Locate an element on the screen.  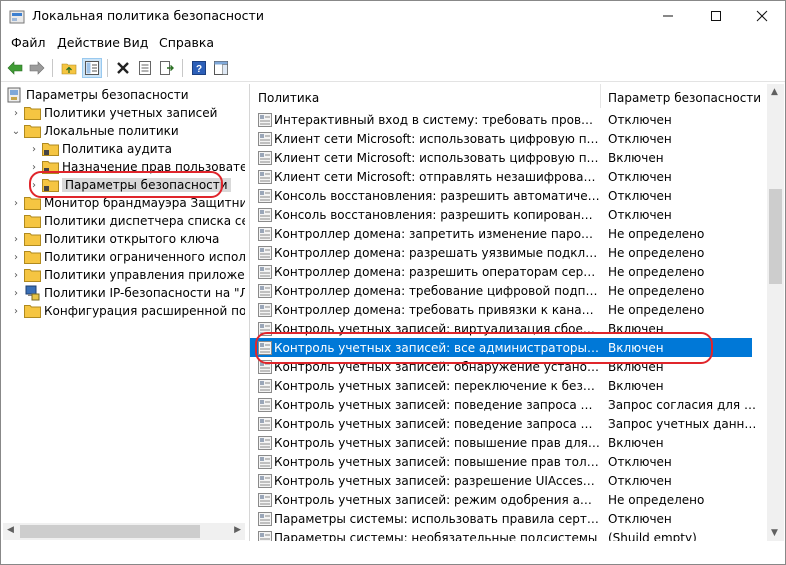
menu-view: Вид is located at coordinates (135, 42).